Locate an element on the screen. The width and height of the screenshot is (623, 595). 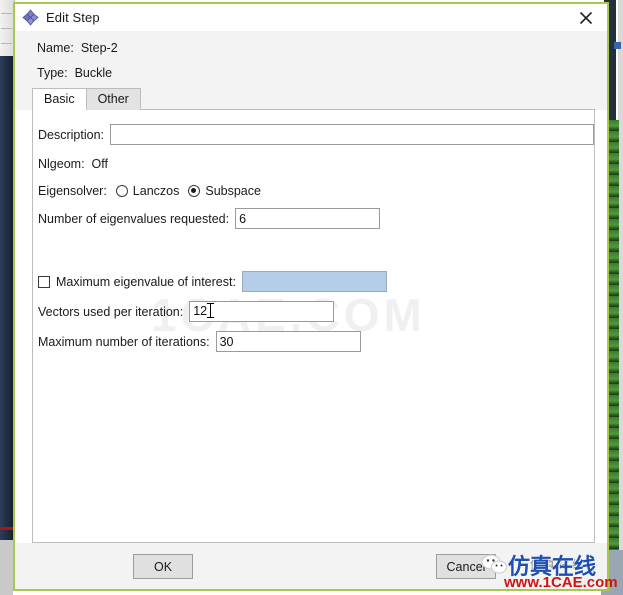
max-eigenvalue-checkbox-indicator is located at coordinates (44, 281).